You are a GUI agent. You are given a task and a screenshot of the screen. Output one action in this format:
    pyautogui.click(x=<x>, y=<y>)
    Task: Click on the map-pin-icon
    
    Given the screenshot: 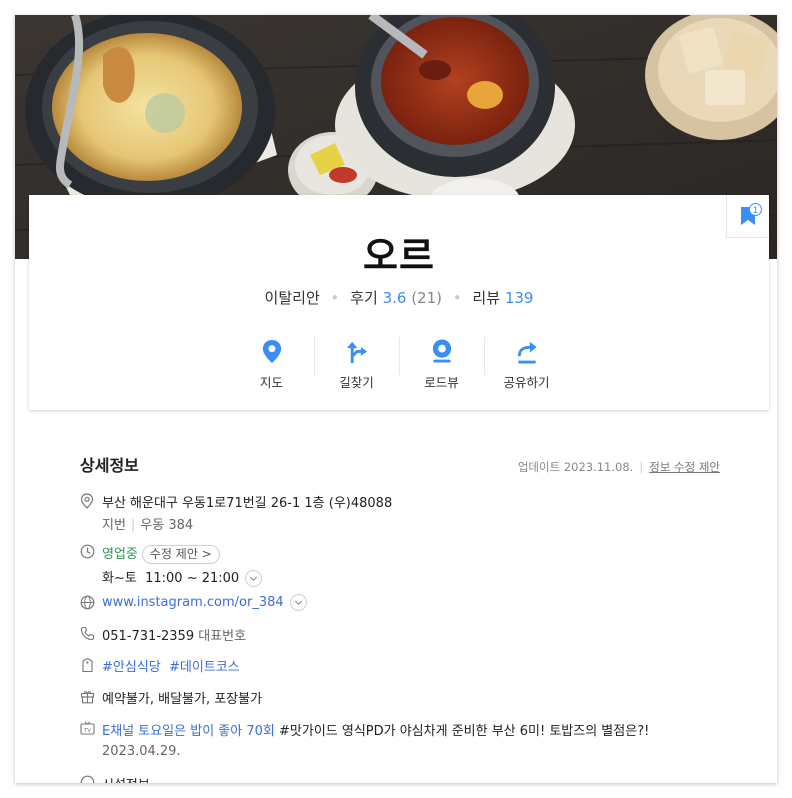 What is the action you would take?
    pyautogui.click(x=271, y=351)
    